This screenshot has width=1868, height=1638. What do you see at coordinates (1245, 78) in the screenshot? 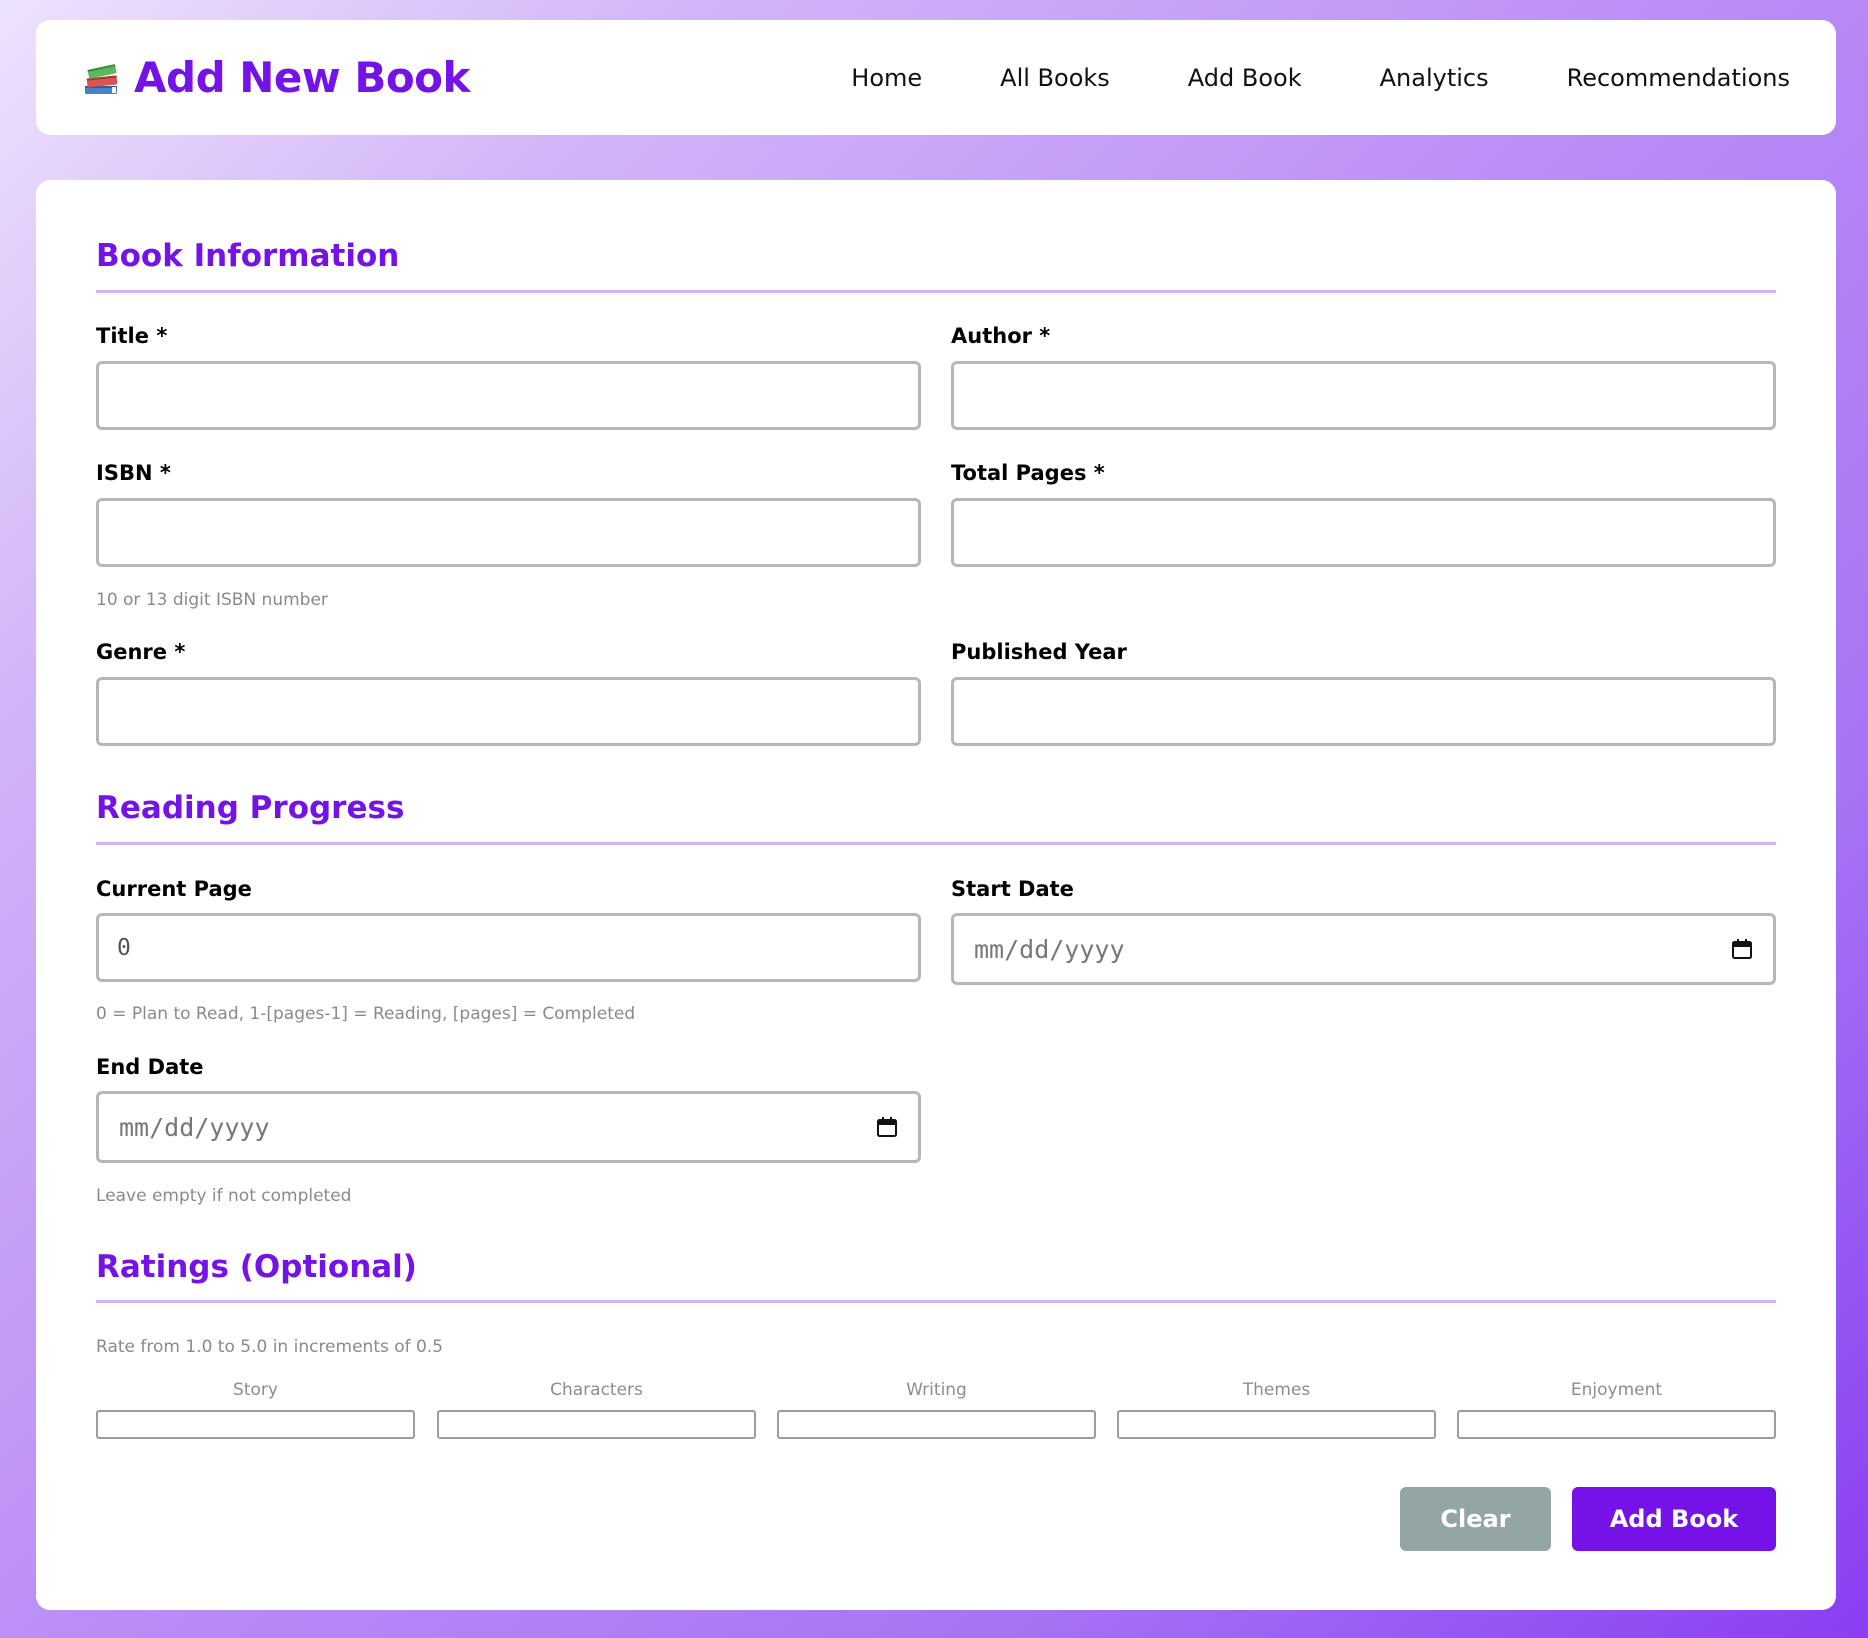
I see `nav-add-book: Add Book` at bounding box center [1245, 78].